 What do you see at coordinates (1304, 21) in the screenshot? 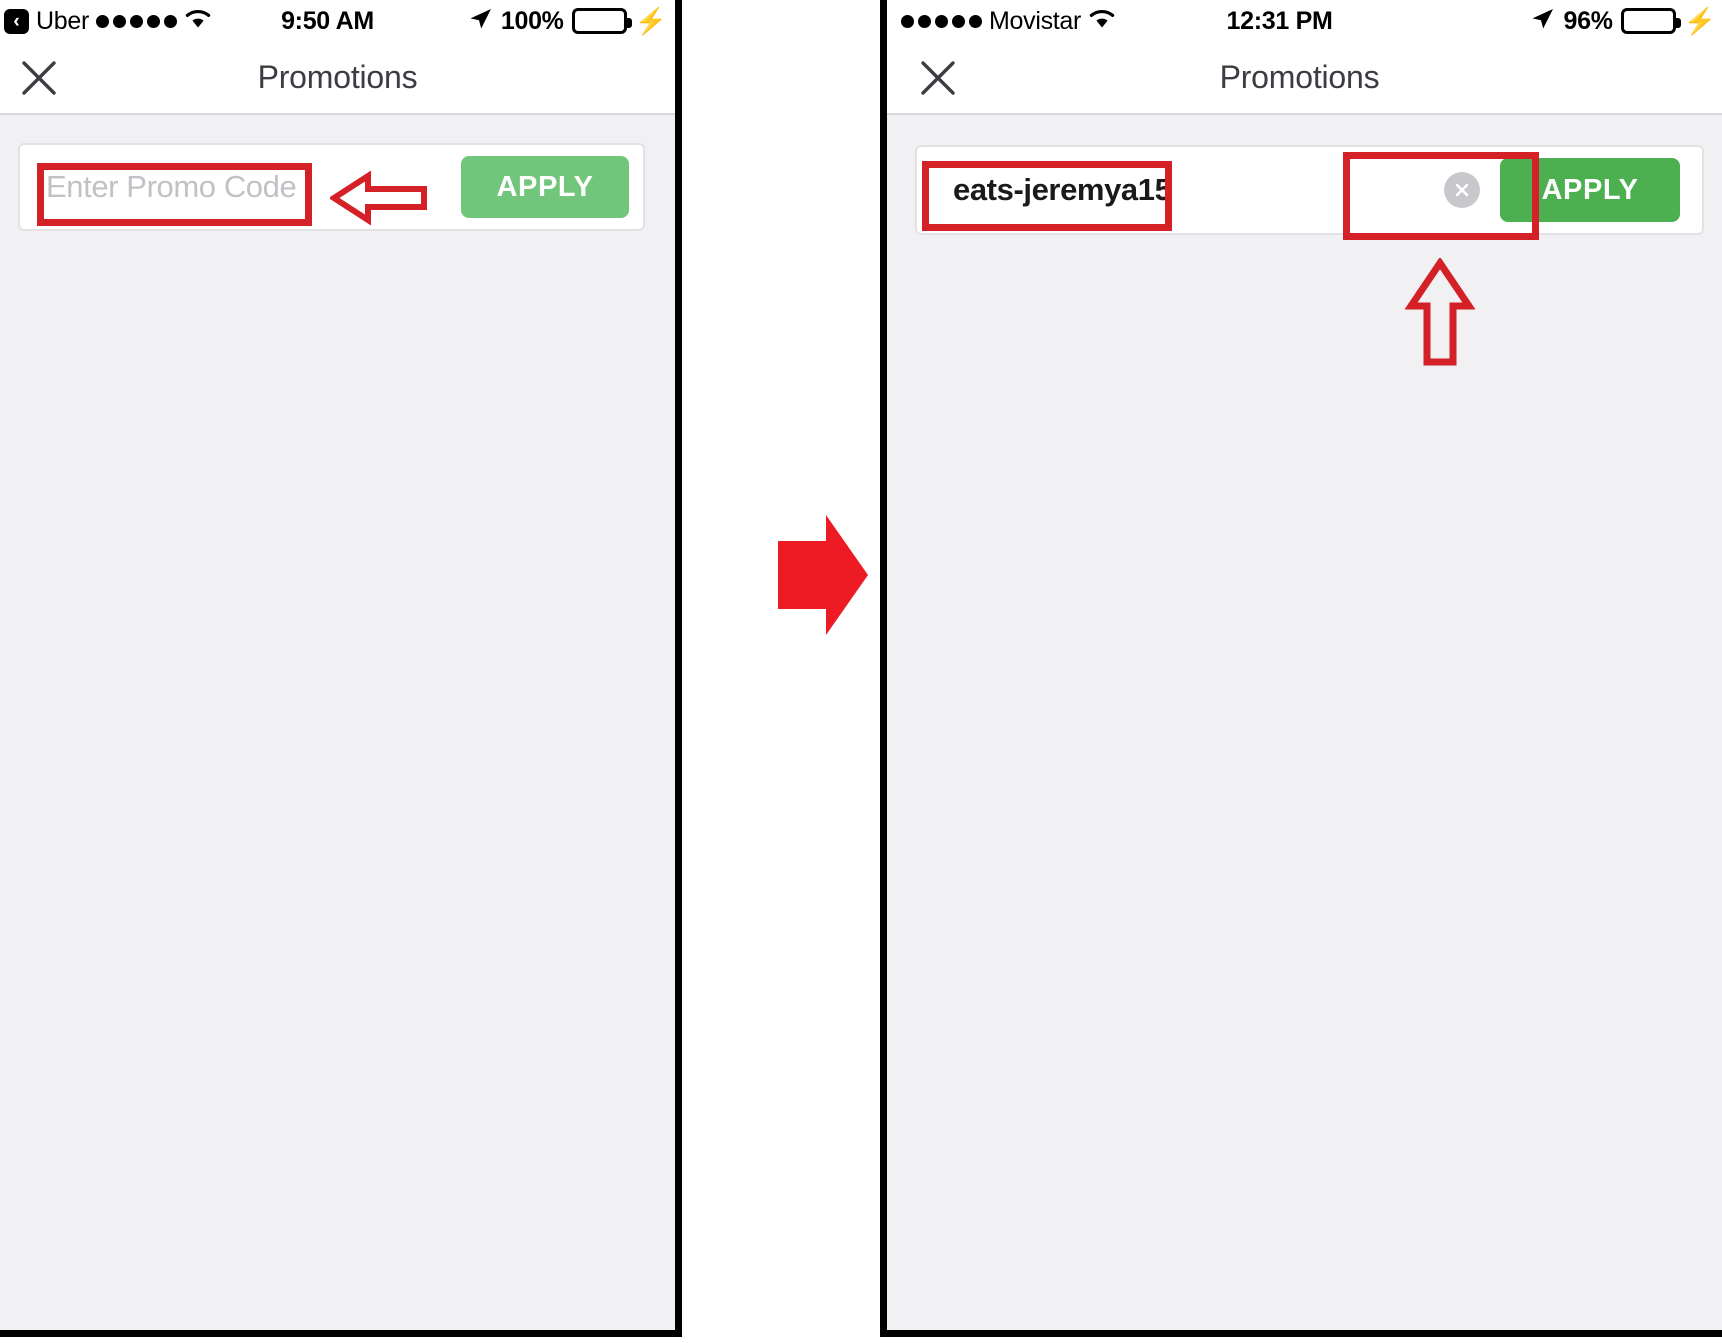
I see `status-bar-after: Movistar 12:31 PM 96% ⚡` at bounding box center [1304, 21].